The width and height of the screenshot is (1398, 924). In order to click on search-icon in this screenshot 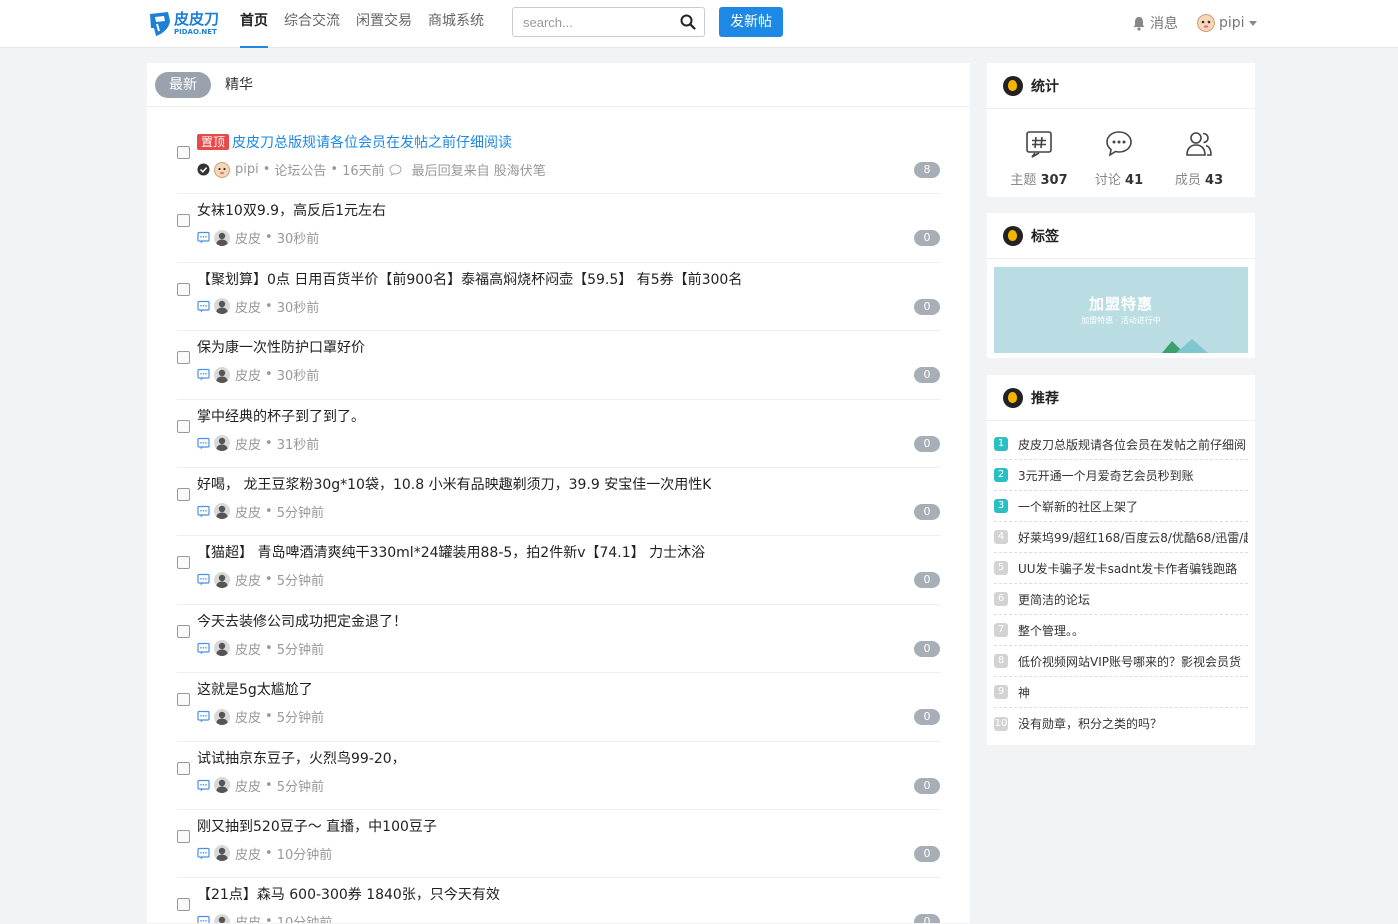, I will do `click(688, 22)`.